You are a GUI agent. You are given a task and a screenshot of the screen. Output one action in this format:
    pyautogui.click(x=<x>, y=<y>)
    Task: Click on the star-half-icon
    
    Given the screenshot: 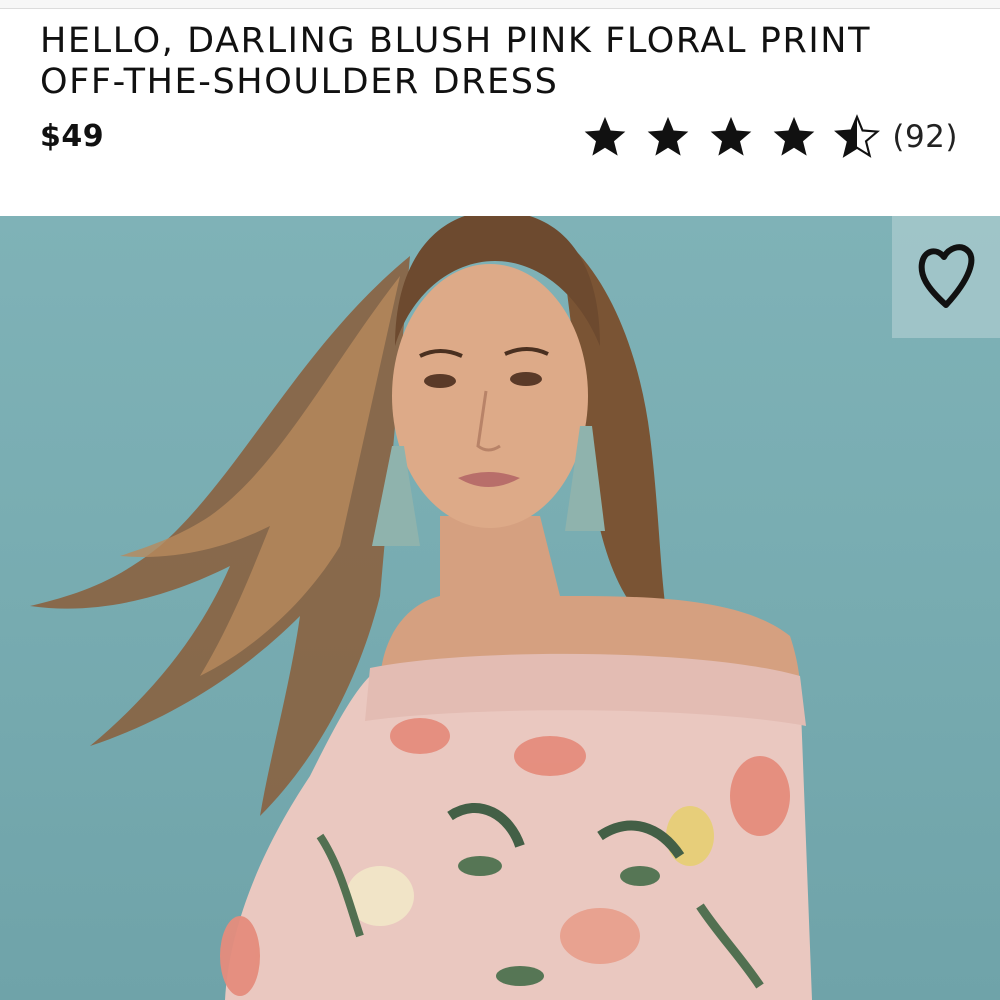 What is the action you would take?
    pyautogui.click(x=857, y=136)
    